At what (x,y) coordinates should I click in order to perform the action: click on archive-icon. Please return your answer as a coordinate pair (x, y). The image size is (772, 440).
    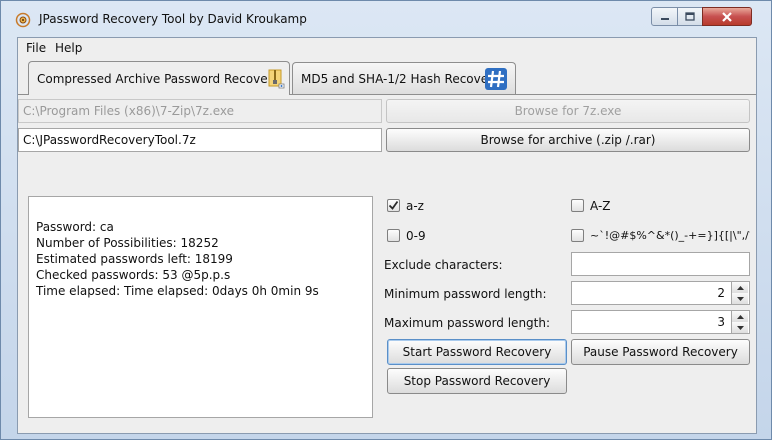
    Looking at the image, I should click on (276, 79).